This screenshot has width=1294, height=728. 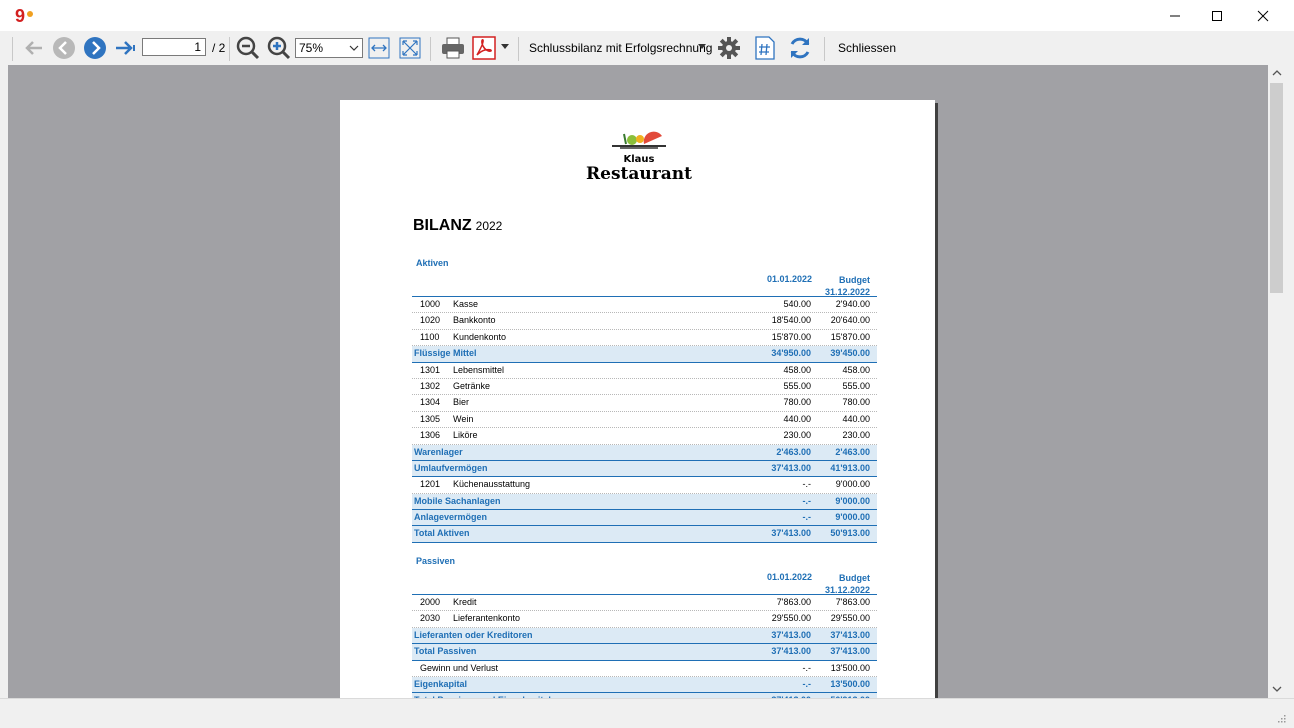 I want to click on settings-button, so click(x=729, y=48).